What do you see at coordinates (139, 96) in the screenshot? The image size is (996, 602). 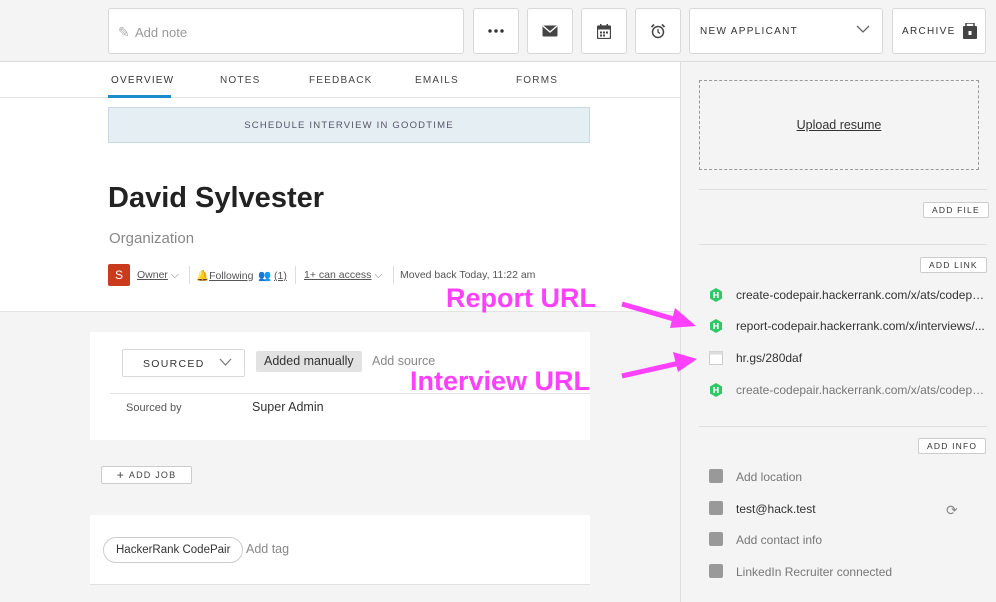 I see `active-tab-indicator` at bounding box center [139, 96].